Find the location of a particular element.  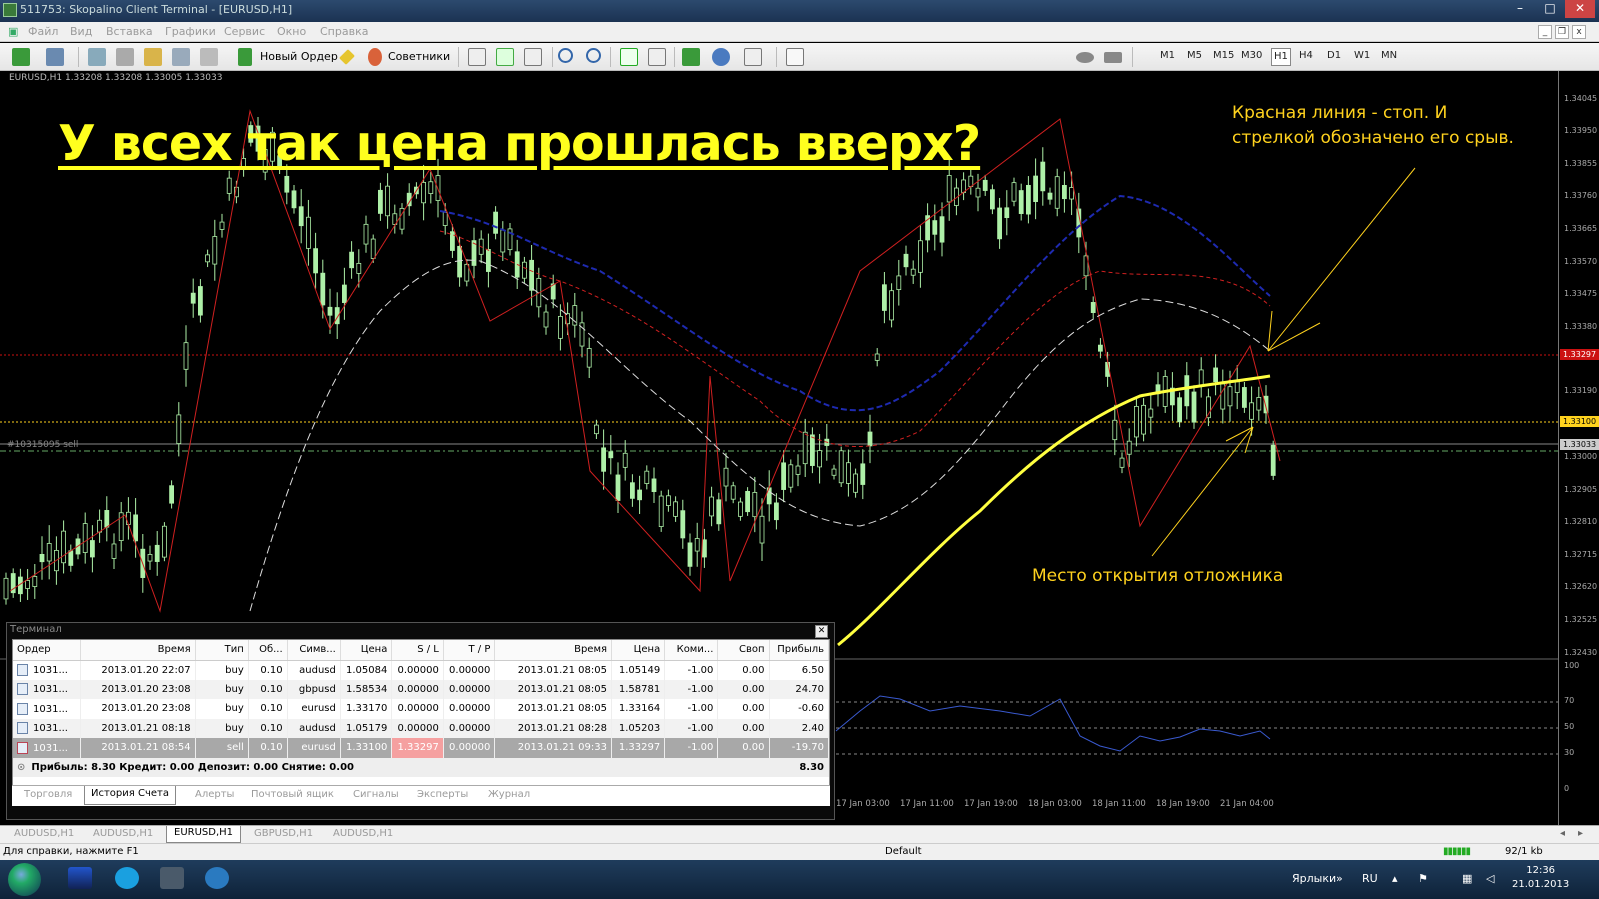

taskbar-app-icon is located at coordinates (80, 878).